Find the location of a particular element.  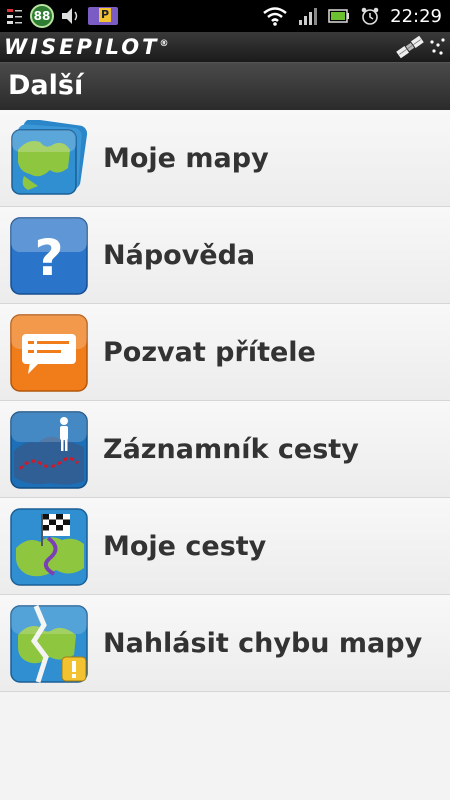

menu-item-nahlasit-chybu-mapy: Nahlásit chybu mapy is located at coordinates (225, 643).